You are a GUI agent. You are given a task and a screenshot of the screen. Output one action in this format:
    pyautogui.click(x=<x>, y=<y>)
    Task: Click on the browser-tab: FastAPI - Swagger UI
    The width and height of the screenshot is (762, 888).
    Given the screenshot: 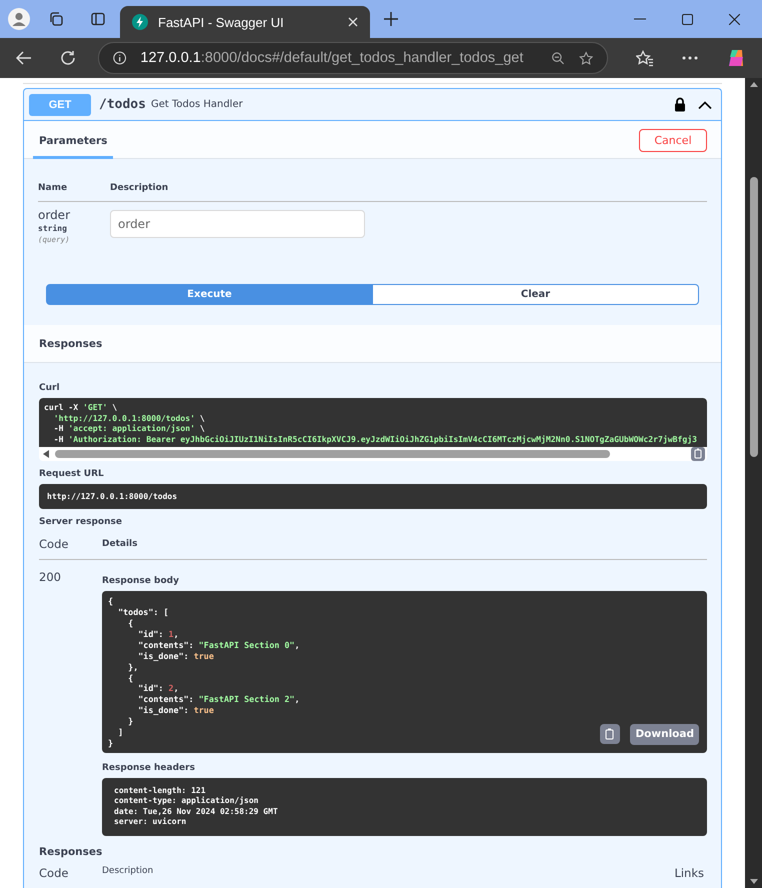 What is the action you would take?
    pyautogui.click(x=245, y=22)
    